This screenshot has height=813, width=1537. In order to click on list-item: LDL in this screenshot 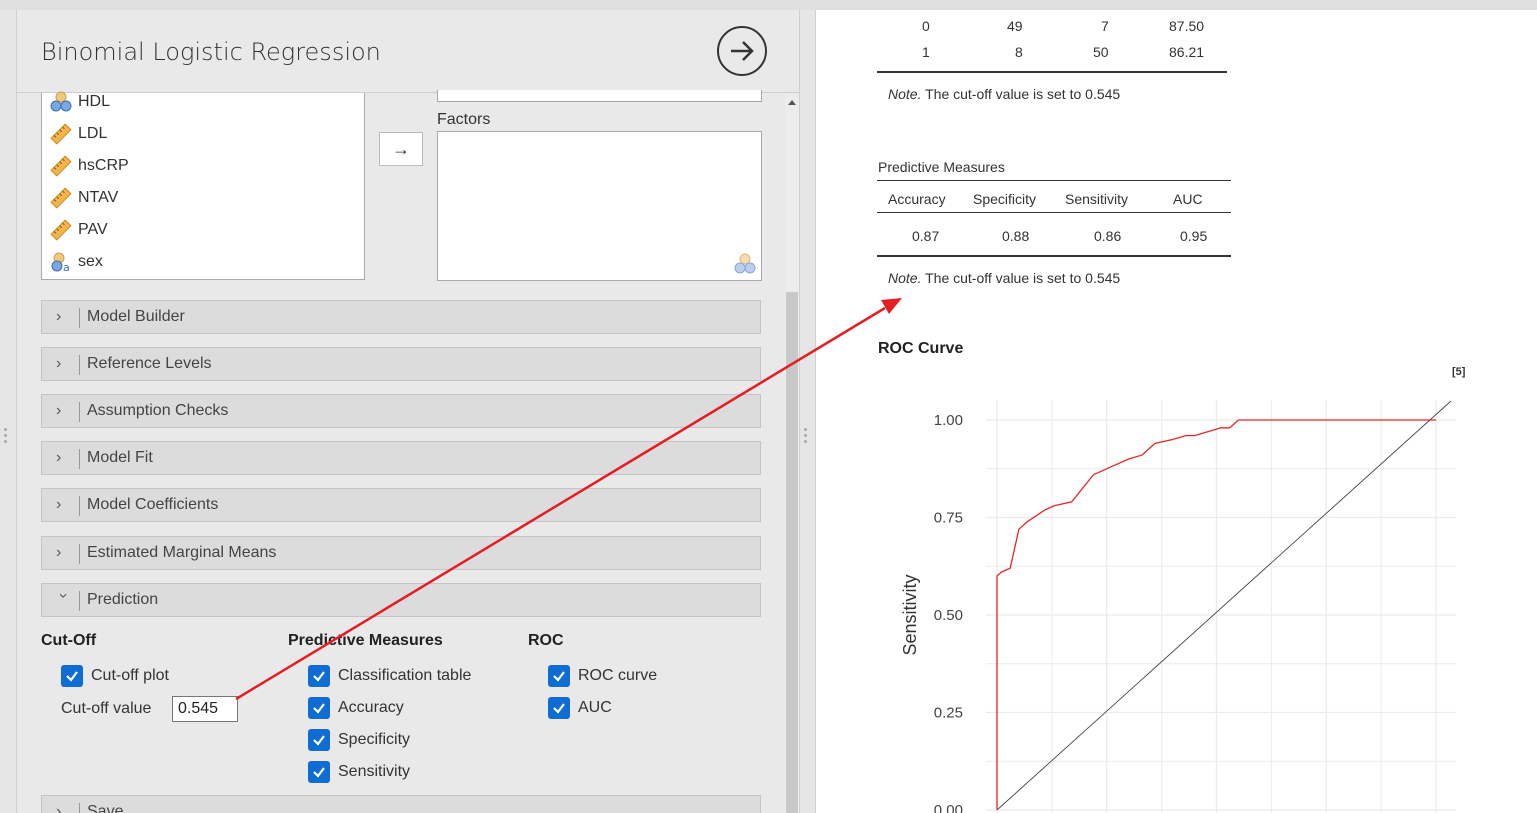, I will do `click(78, 134)`.